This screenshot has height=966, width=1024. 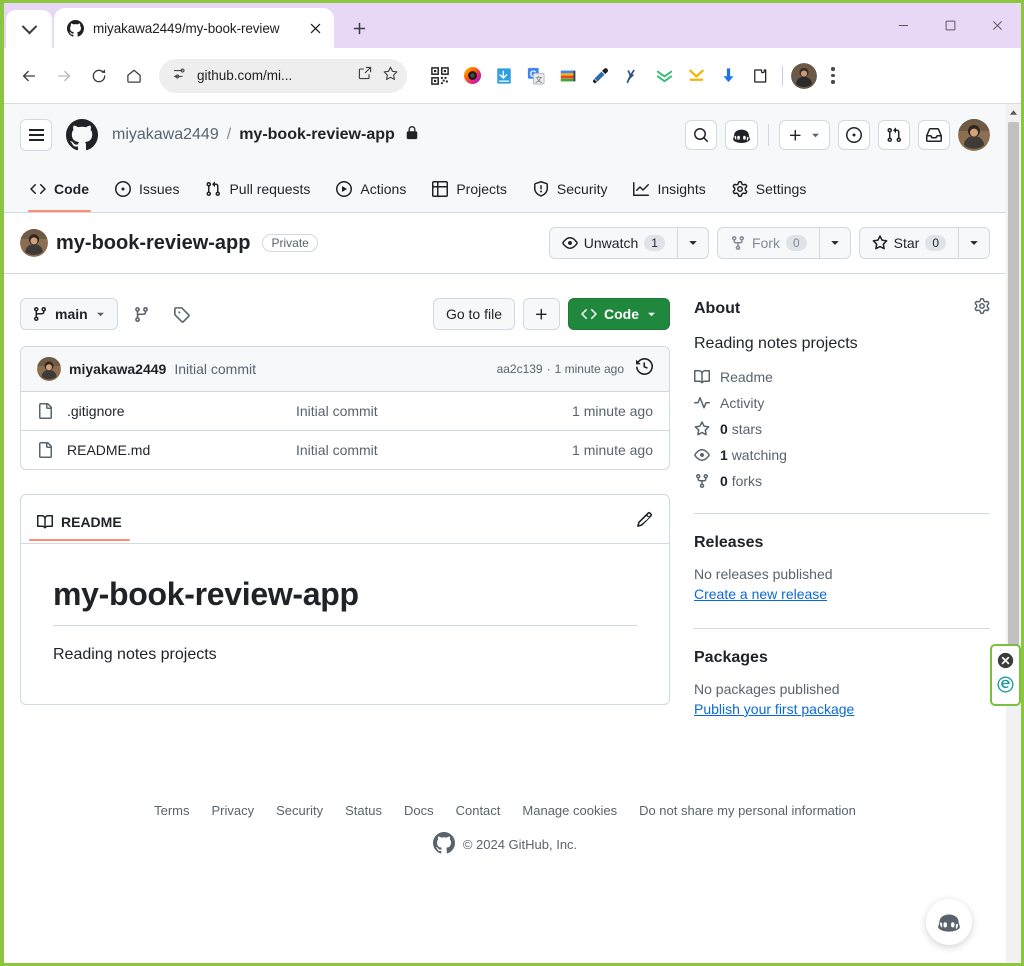 What do you see at coordinates (934, 135) in the screenshot?
I see `inbox-icon` at bounding box center [934, 135].